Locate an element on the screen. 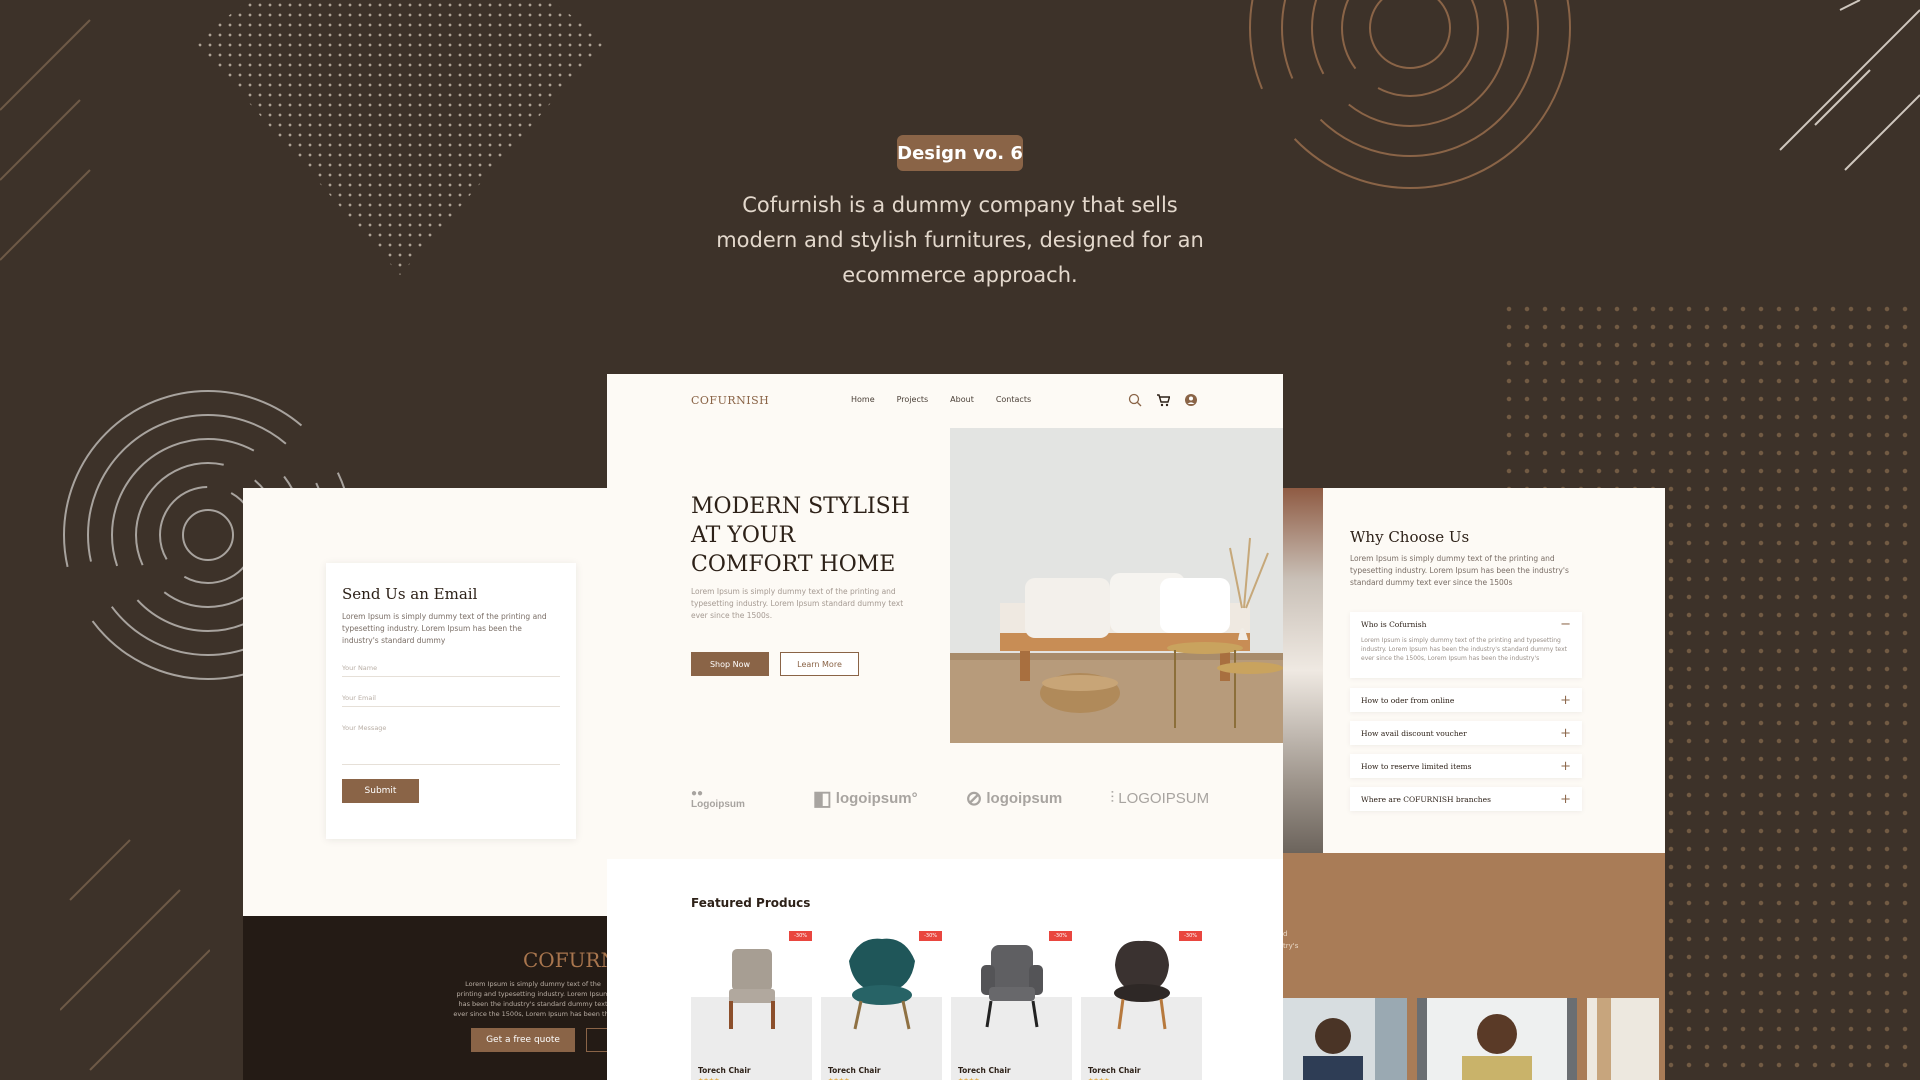 The image size is (1920, 1080). nav-contacts: Contacts is located at coordinates (1013, 399).